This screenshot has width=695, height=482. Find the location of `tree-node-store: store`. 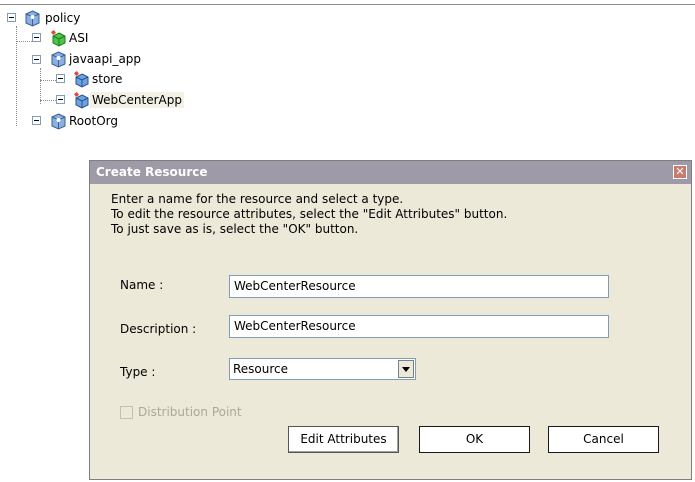

tree-node-store: store is located at coordinates (107, 79).